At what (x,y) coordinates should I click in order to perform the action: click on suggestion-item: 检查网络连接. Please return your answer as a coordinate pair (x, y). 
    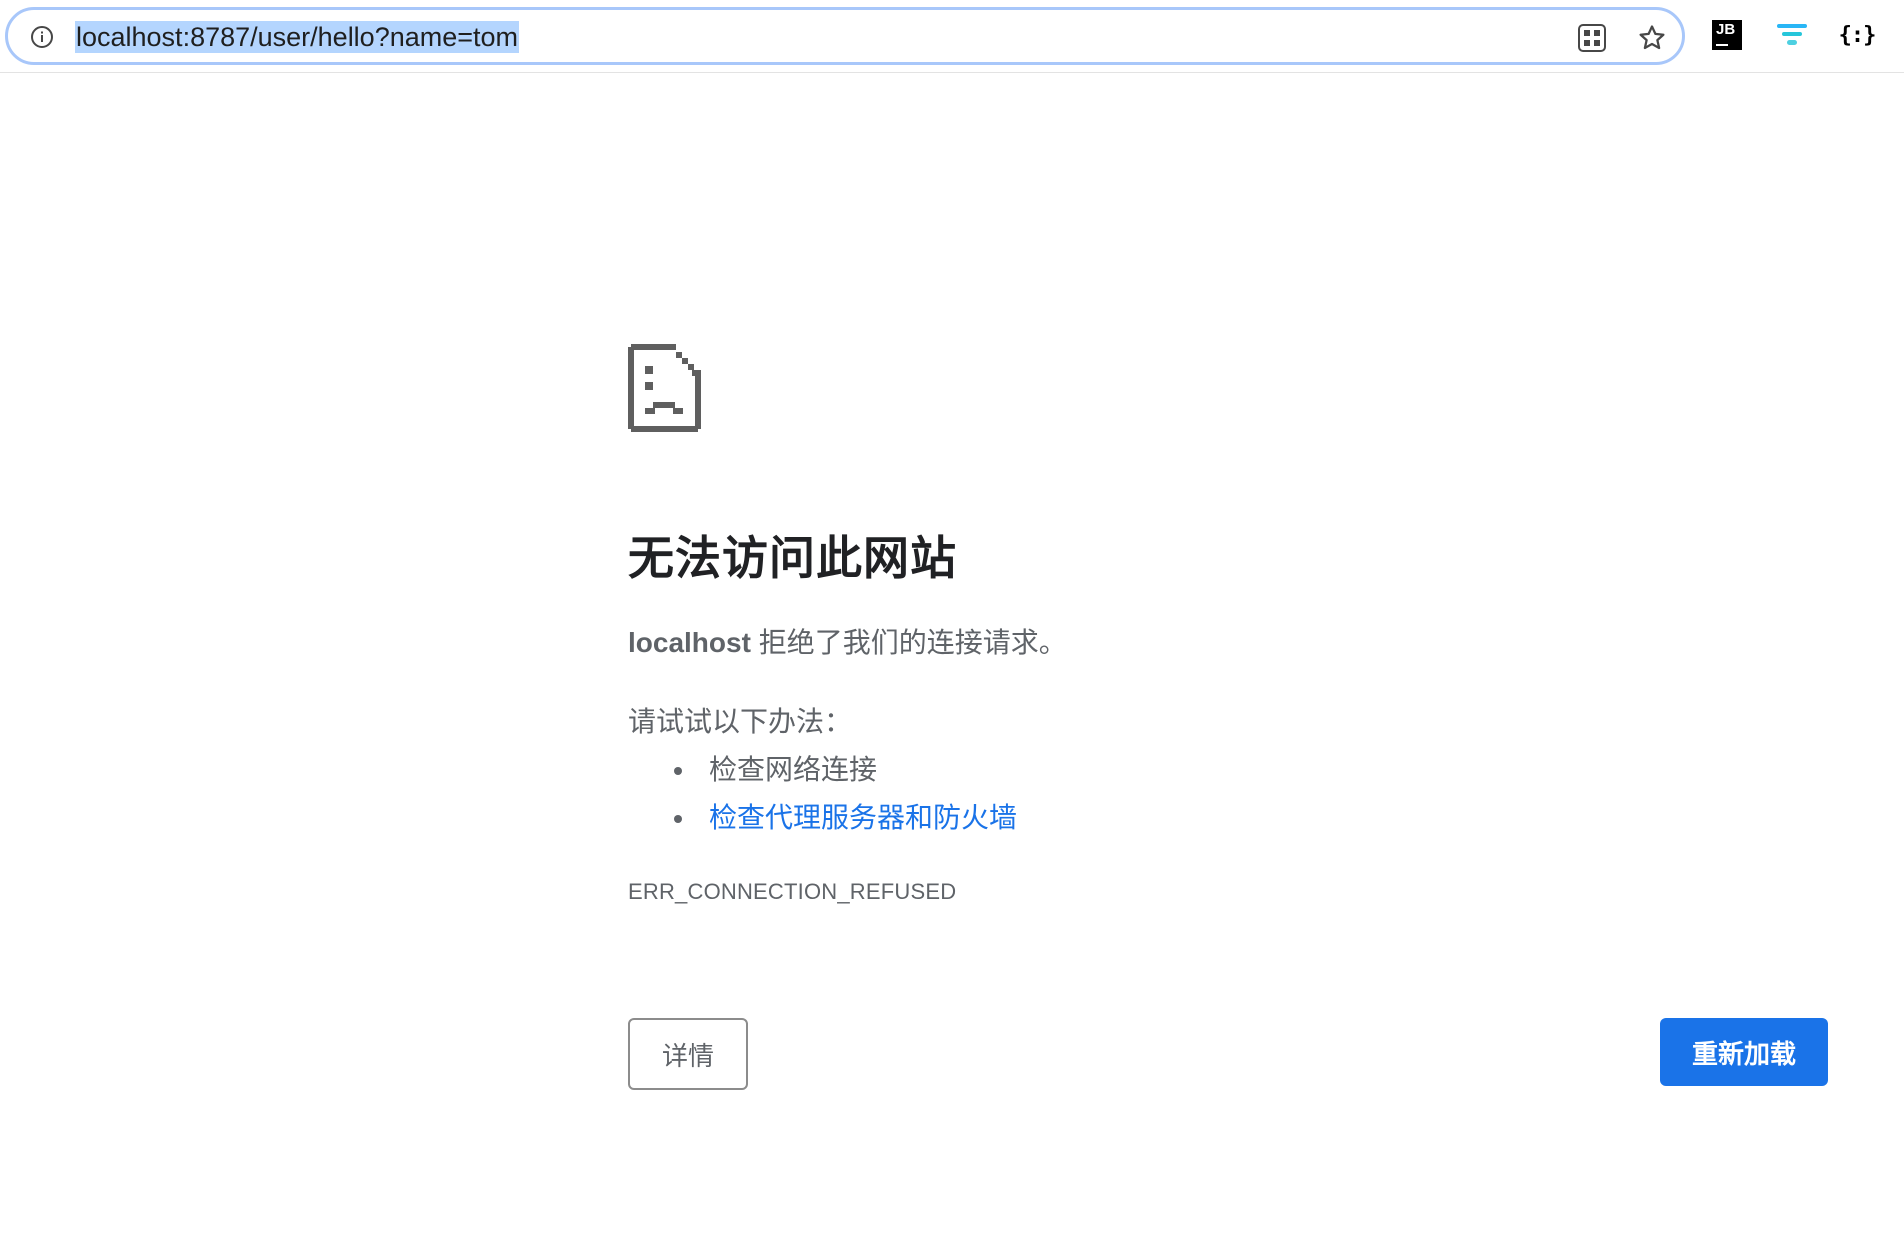
    Looking at the image, I should click on (845, 770).